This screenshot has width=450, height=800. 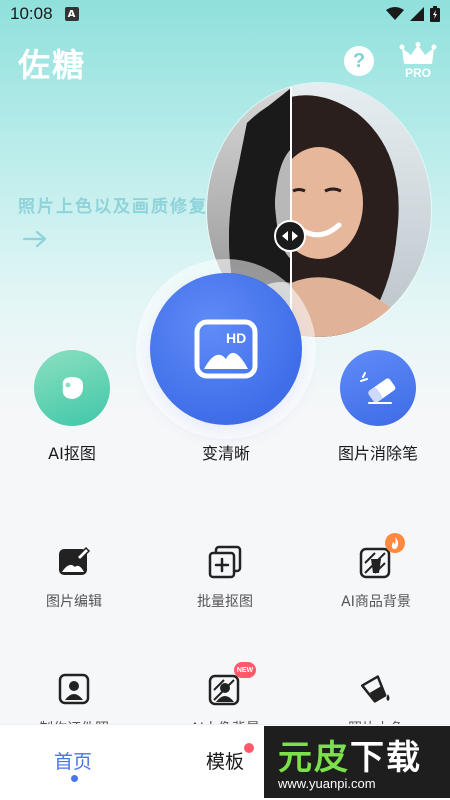 I want to click on hd-badge-text: HD, so click(x=236, y=338).